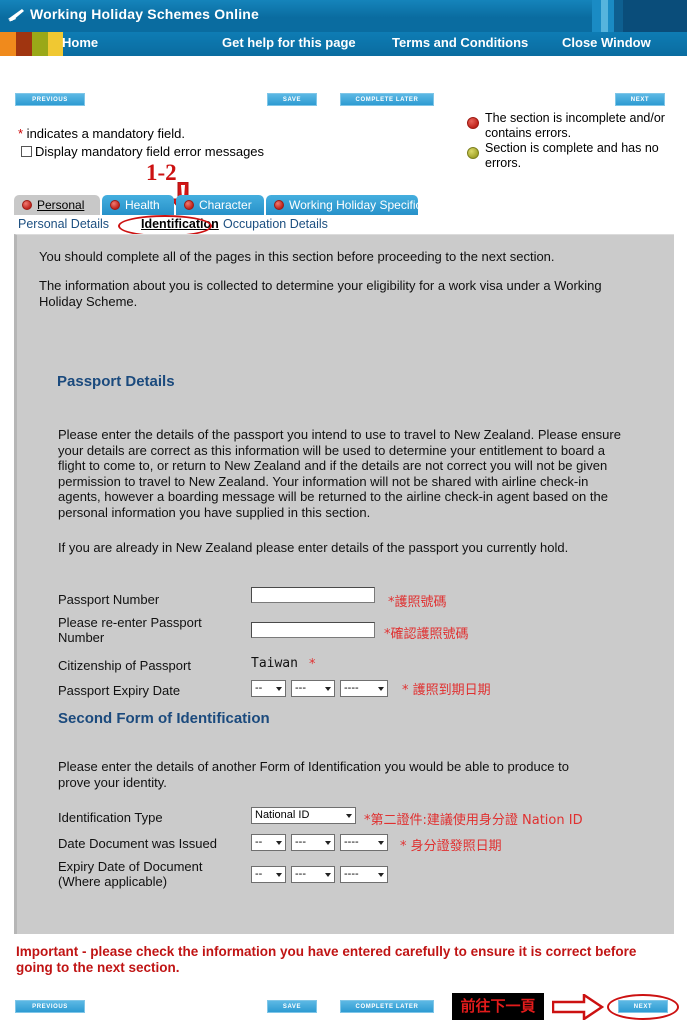 The width and height of the screenshot is (687, 1024). What do you see at coordinates (643, 1007) in the screenshot?
I see `annotation-ellipse-next-button` at bounding box center [643, 1007].